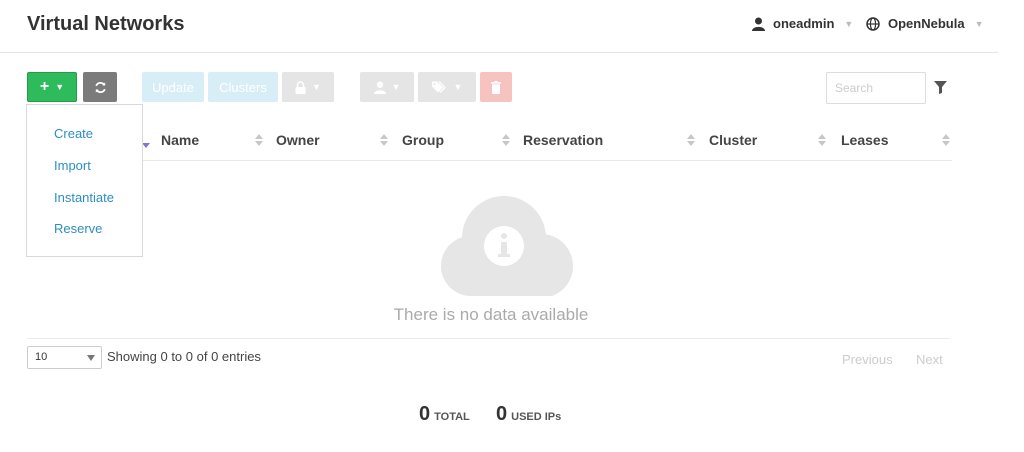 The image size is (1024, 452). Describe the element at coordinates (423, 140) in the screenshot. I see `column-header-group: Group` at that location.